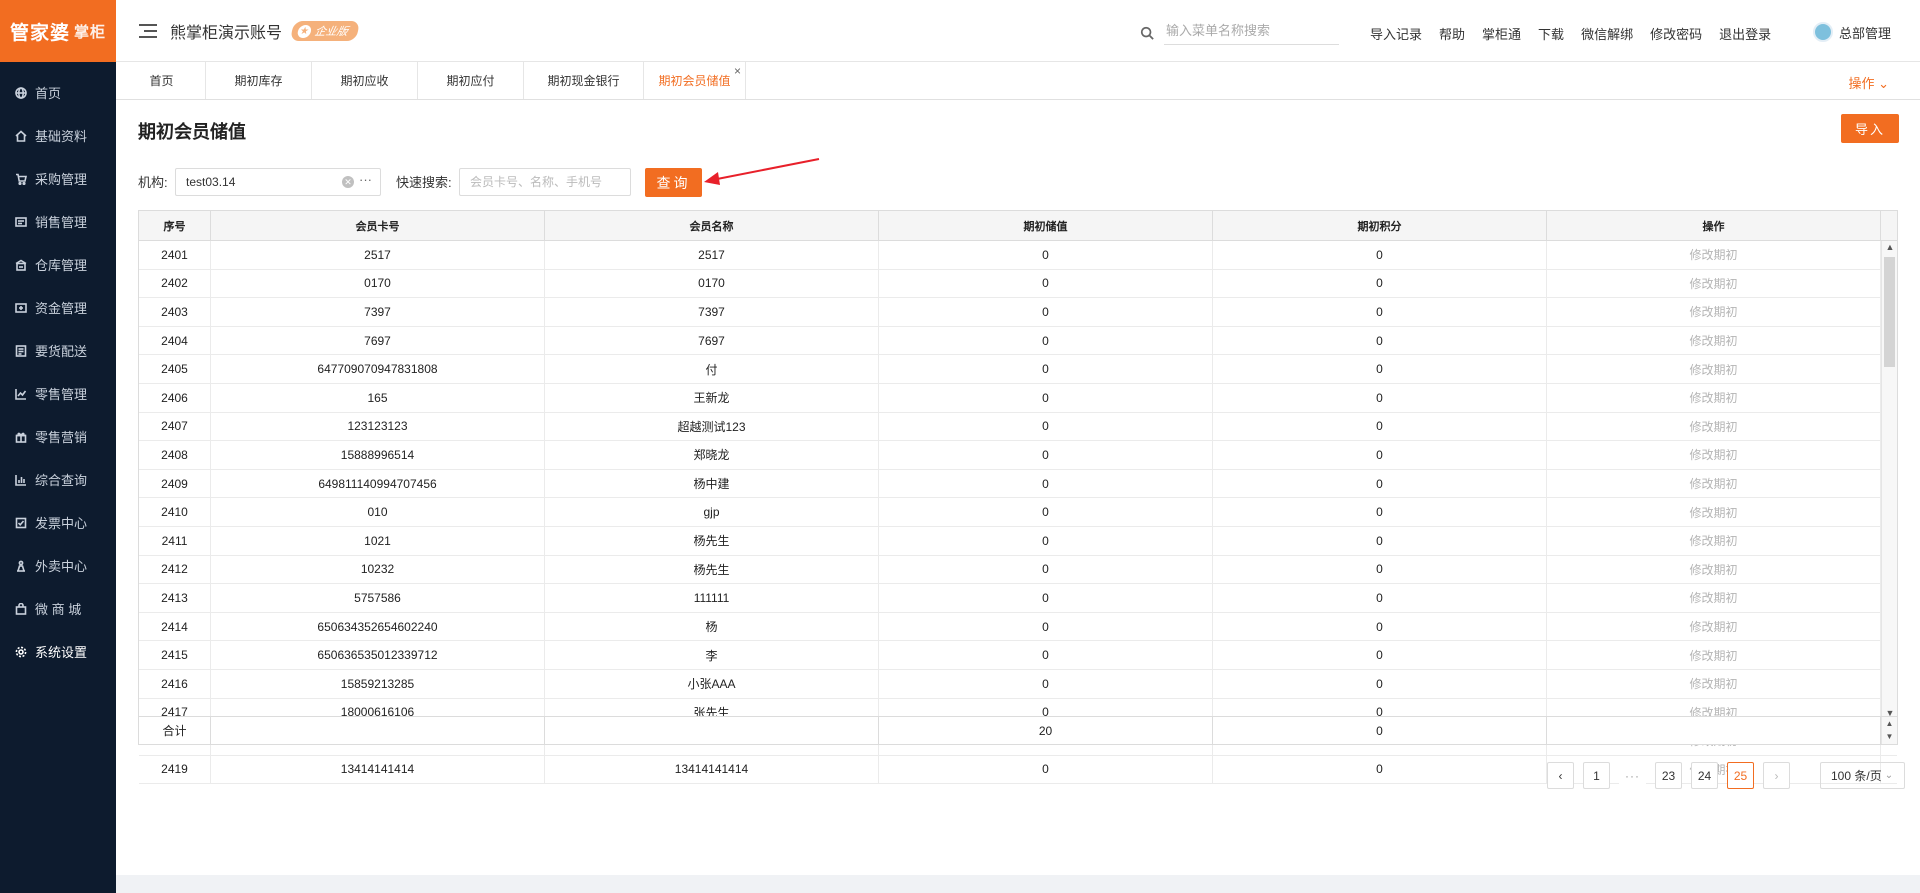 The width and height of the screenshot is (1920, 893). I want to click on tab-opening-member-balance: 期初会员储值 ×, so click(695, 80).